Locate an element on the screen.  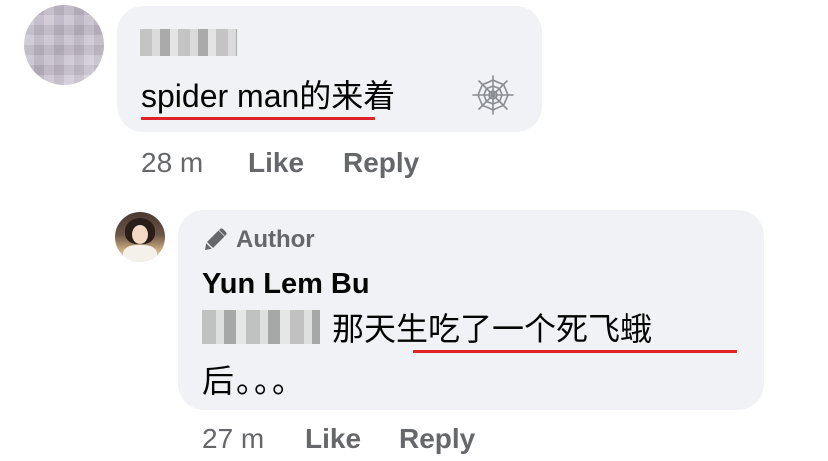
author-badge: Author is located at coordinates (258, 240).